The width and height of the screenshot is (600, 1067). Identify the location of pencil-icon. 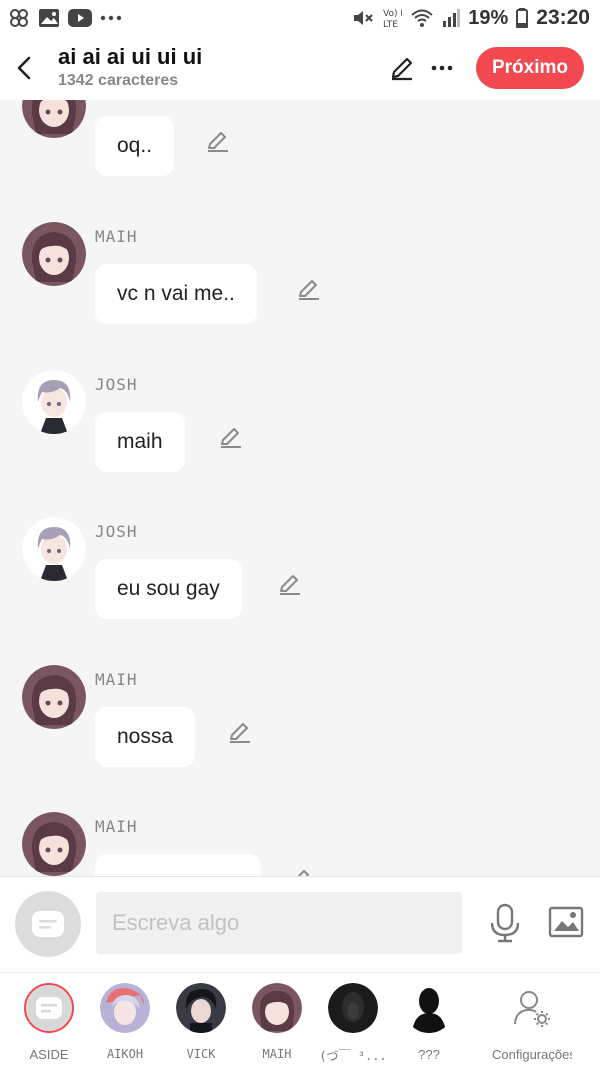
(402, 69).